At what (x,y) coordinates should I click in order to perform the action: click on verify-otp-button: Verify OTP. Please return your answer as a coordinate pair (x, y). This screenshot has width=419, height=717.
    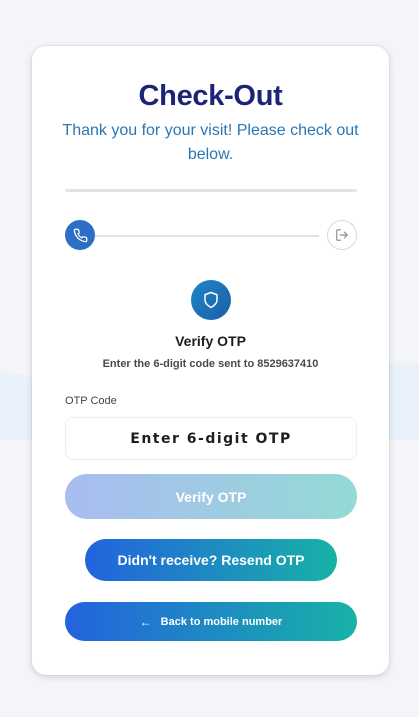
    Looking at the image, I should click on (211, 496).